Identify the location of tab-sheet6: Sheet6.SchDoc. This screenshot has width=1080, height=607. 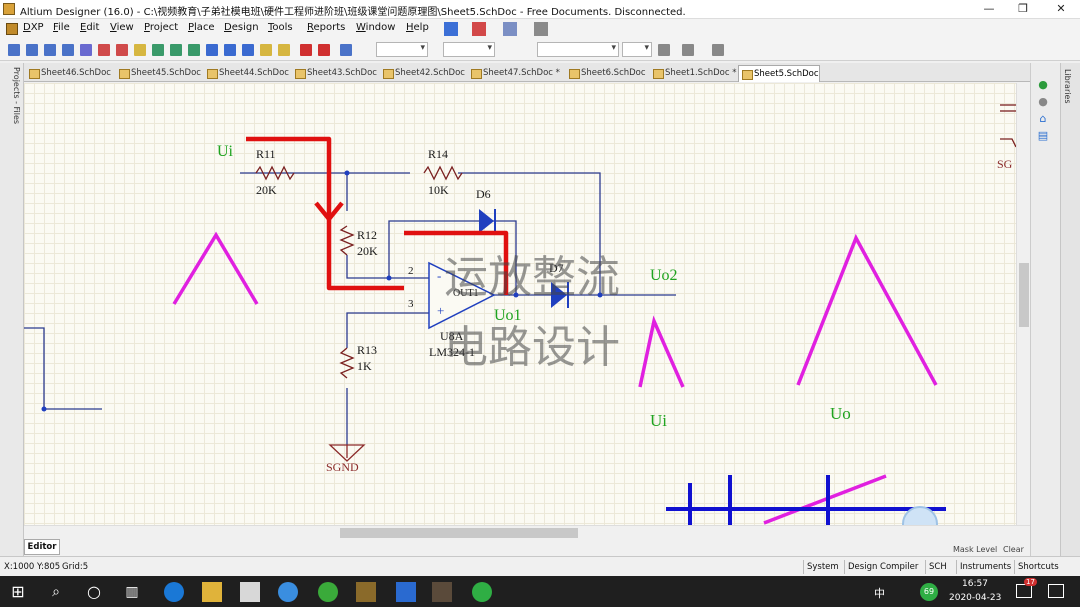
(608, 73).